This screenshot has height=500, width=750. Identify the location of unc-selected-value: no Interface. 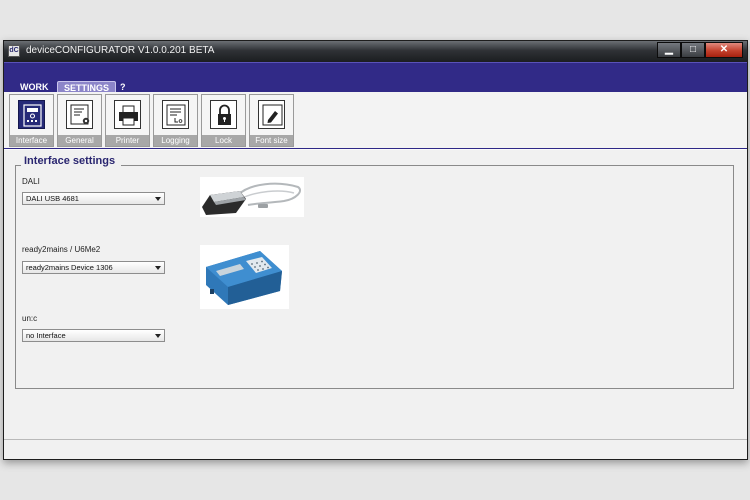
(46, 335).